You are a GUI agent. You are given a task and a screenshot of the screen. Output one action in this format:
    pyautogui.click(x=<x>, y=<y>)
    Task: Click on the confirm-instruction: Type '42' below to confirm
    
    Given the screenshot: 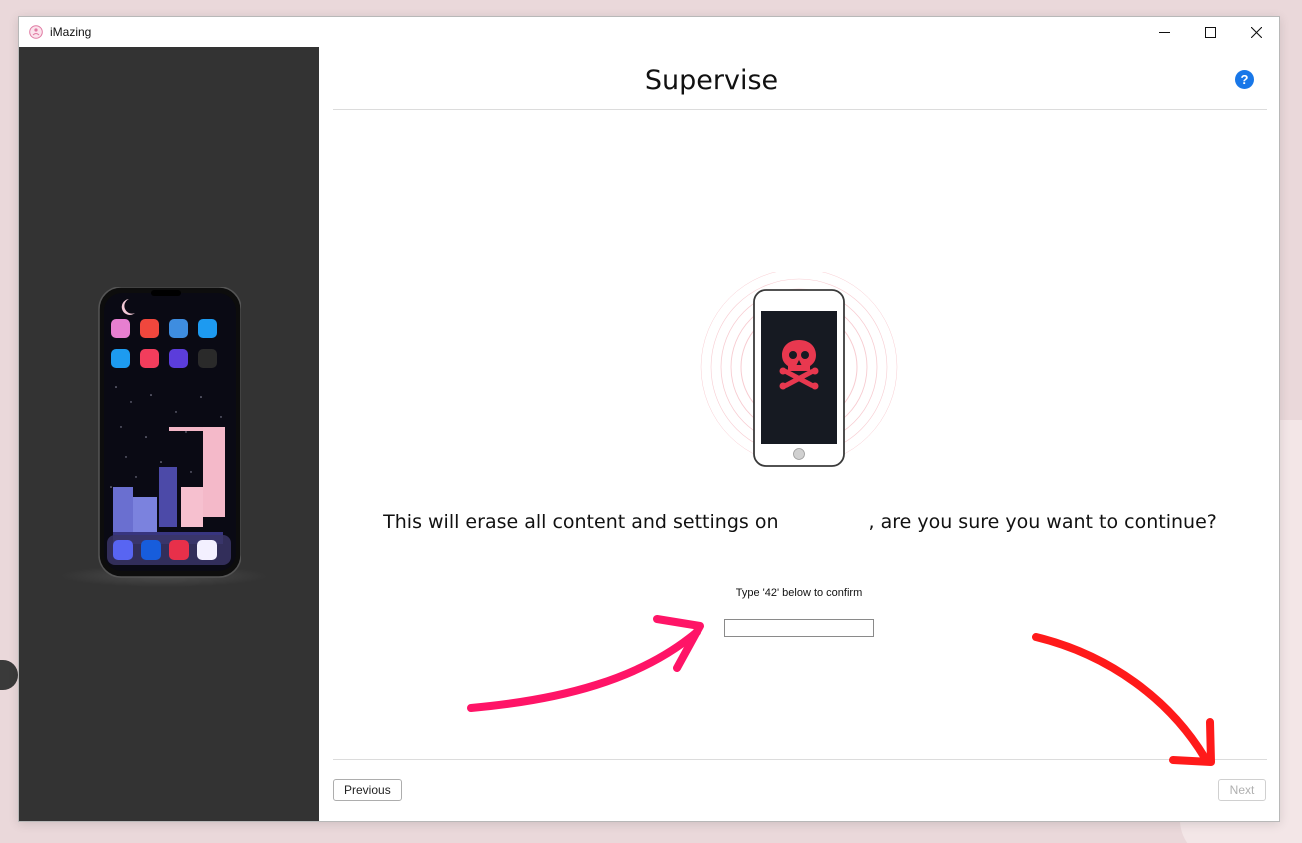 What is the action you would take?
    pyautogui.click(x=799, y=593)
    